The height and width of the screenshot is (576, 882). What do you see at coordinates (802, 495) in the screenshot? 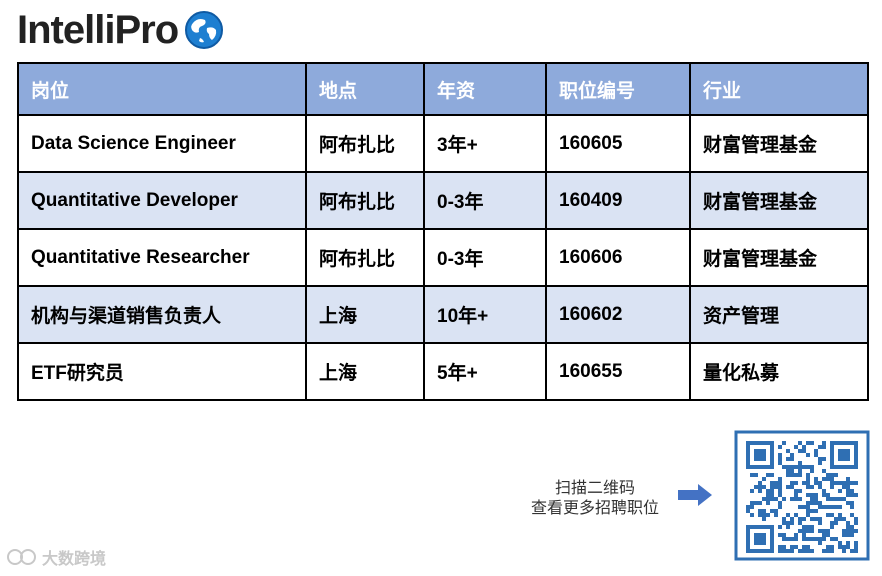
I see `qr-code-icon` at bounding box center [802, 495].